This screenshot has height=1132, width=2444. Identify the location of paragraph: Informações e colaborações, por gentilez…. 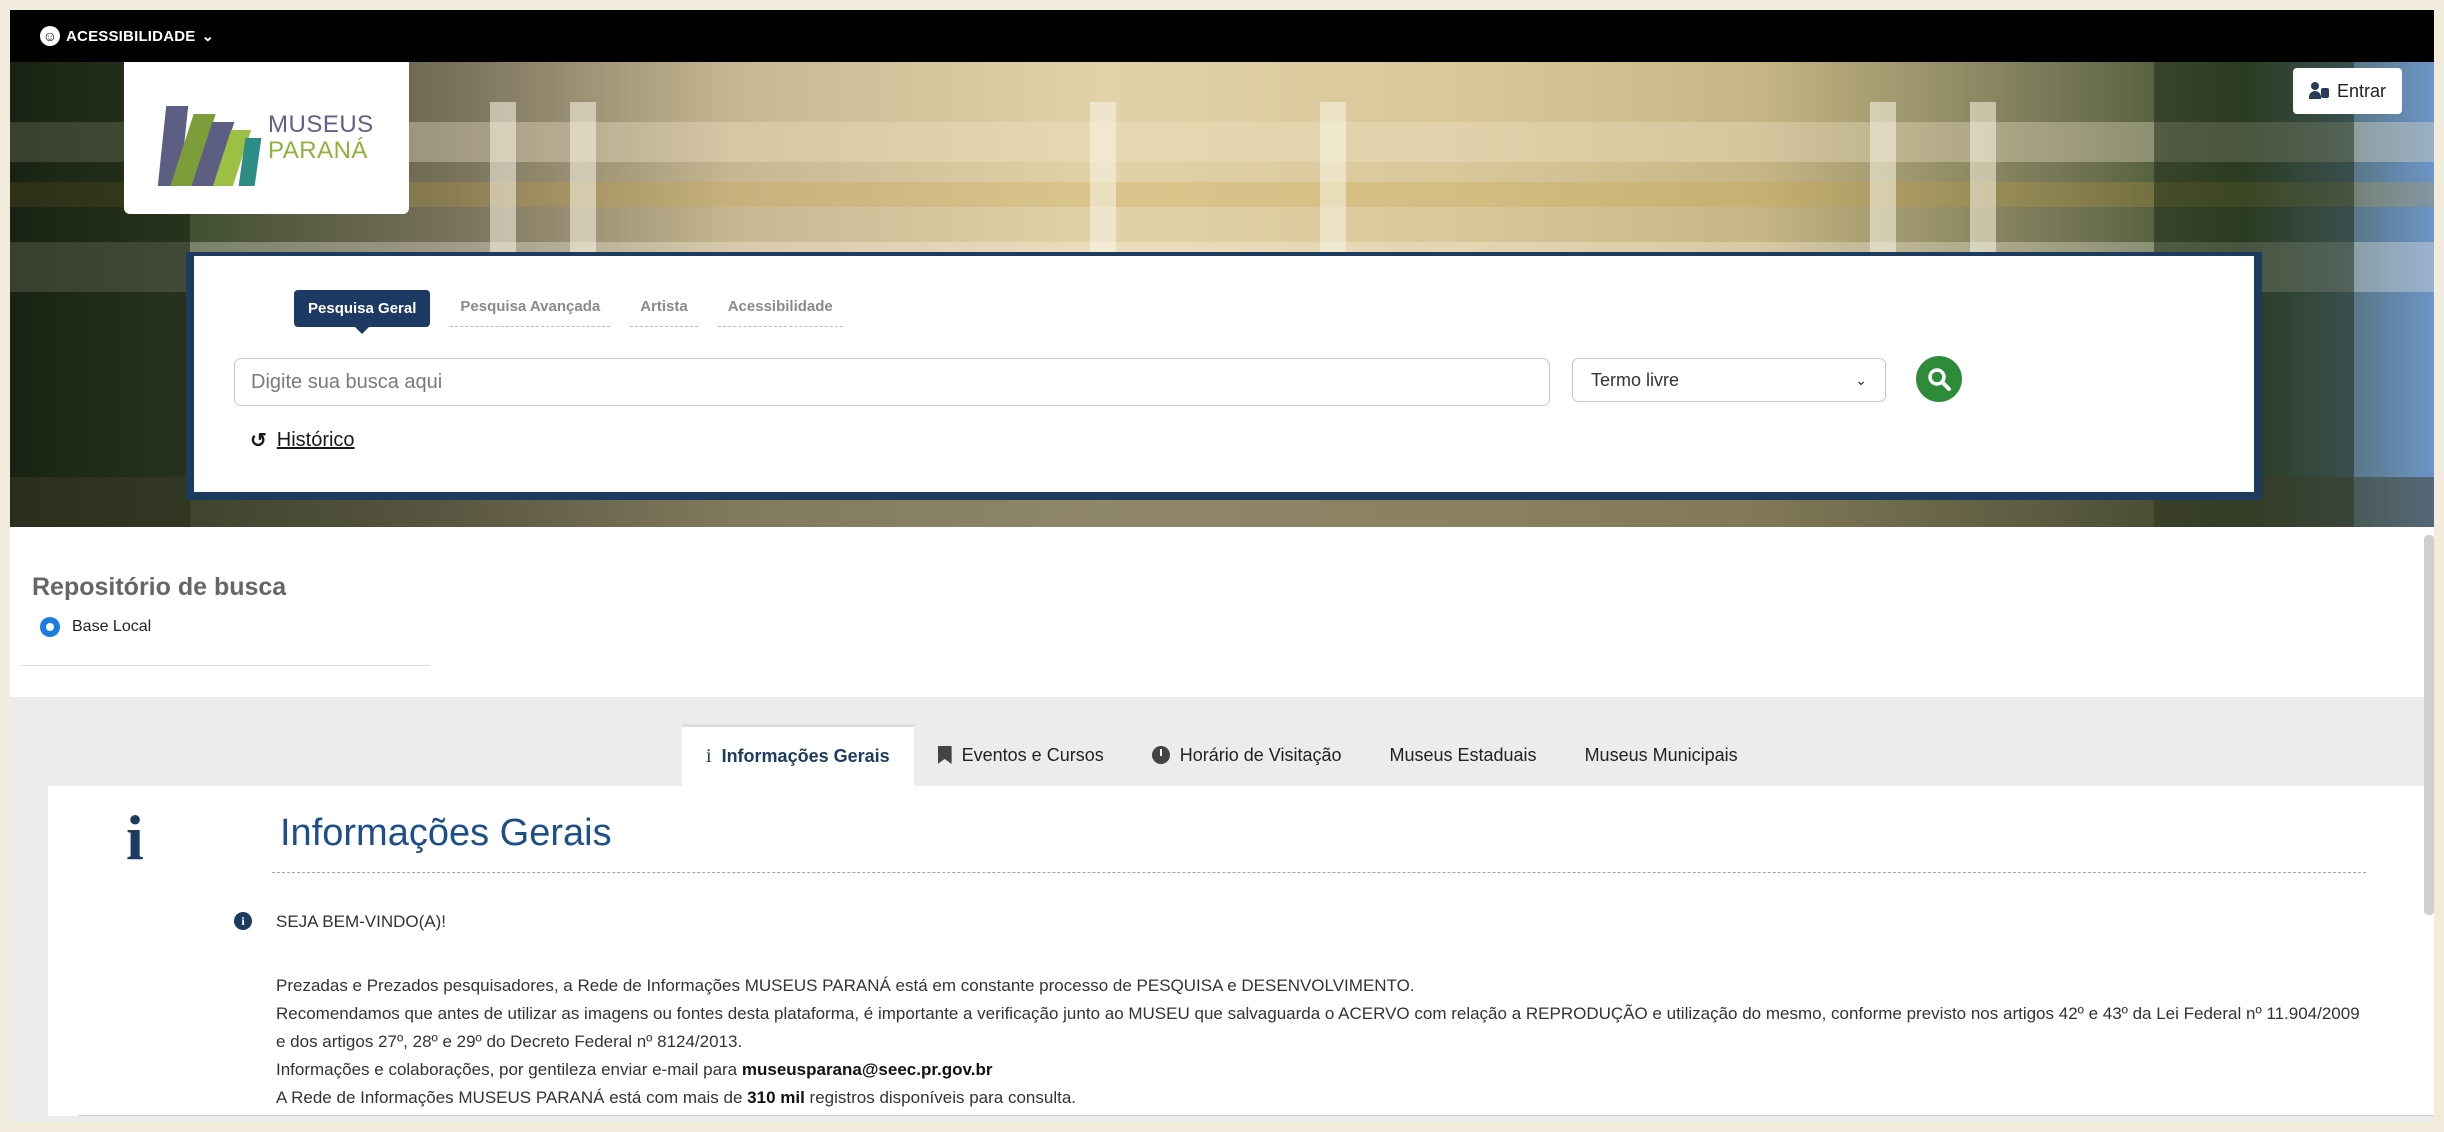
(1321, 1070).